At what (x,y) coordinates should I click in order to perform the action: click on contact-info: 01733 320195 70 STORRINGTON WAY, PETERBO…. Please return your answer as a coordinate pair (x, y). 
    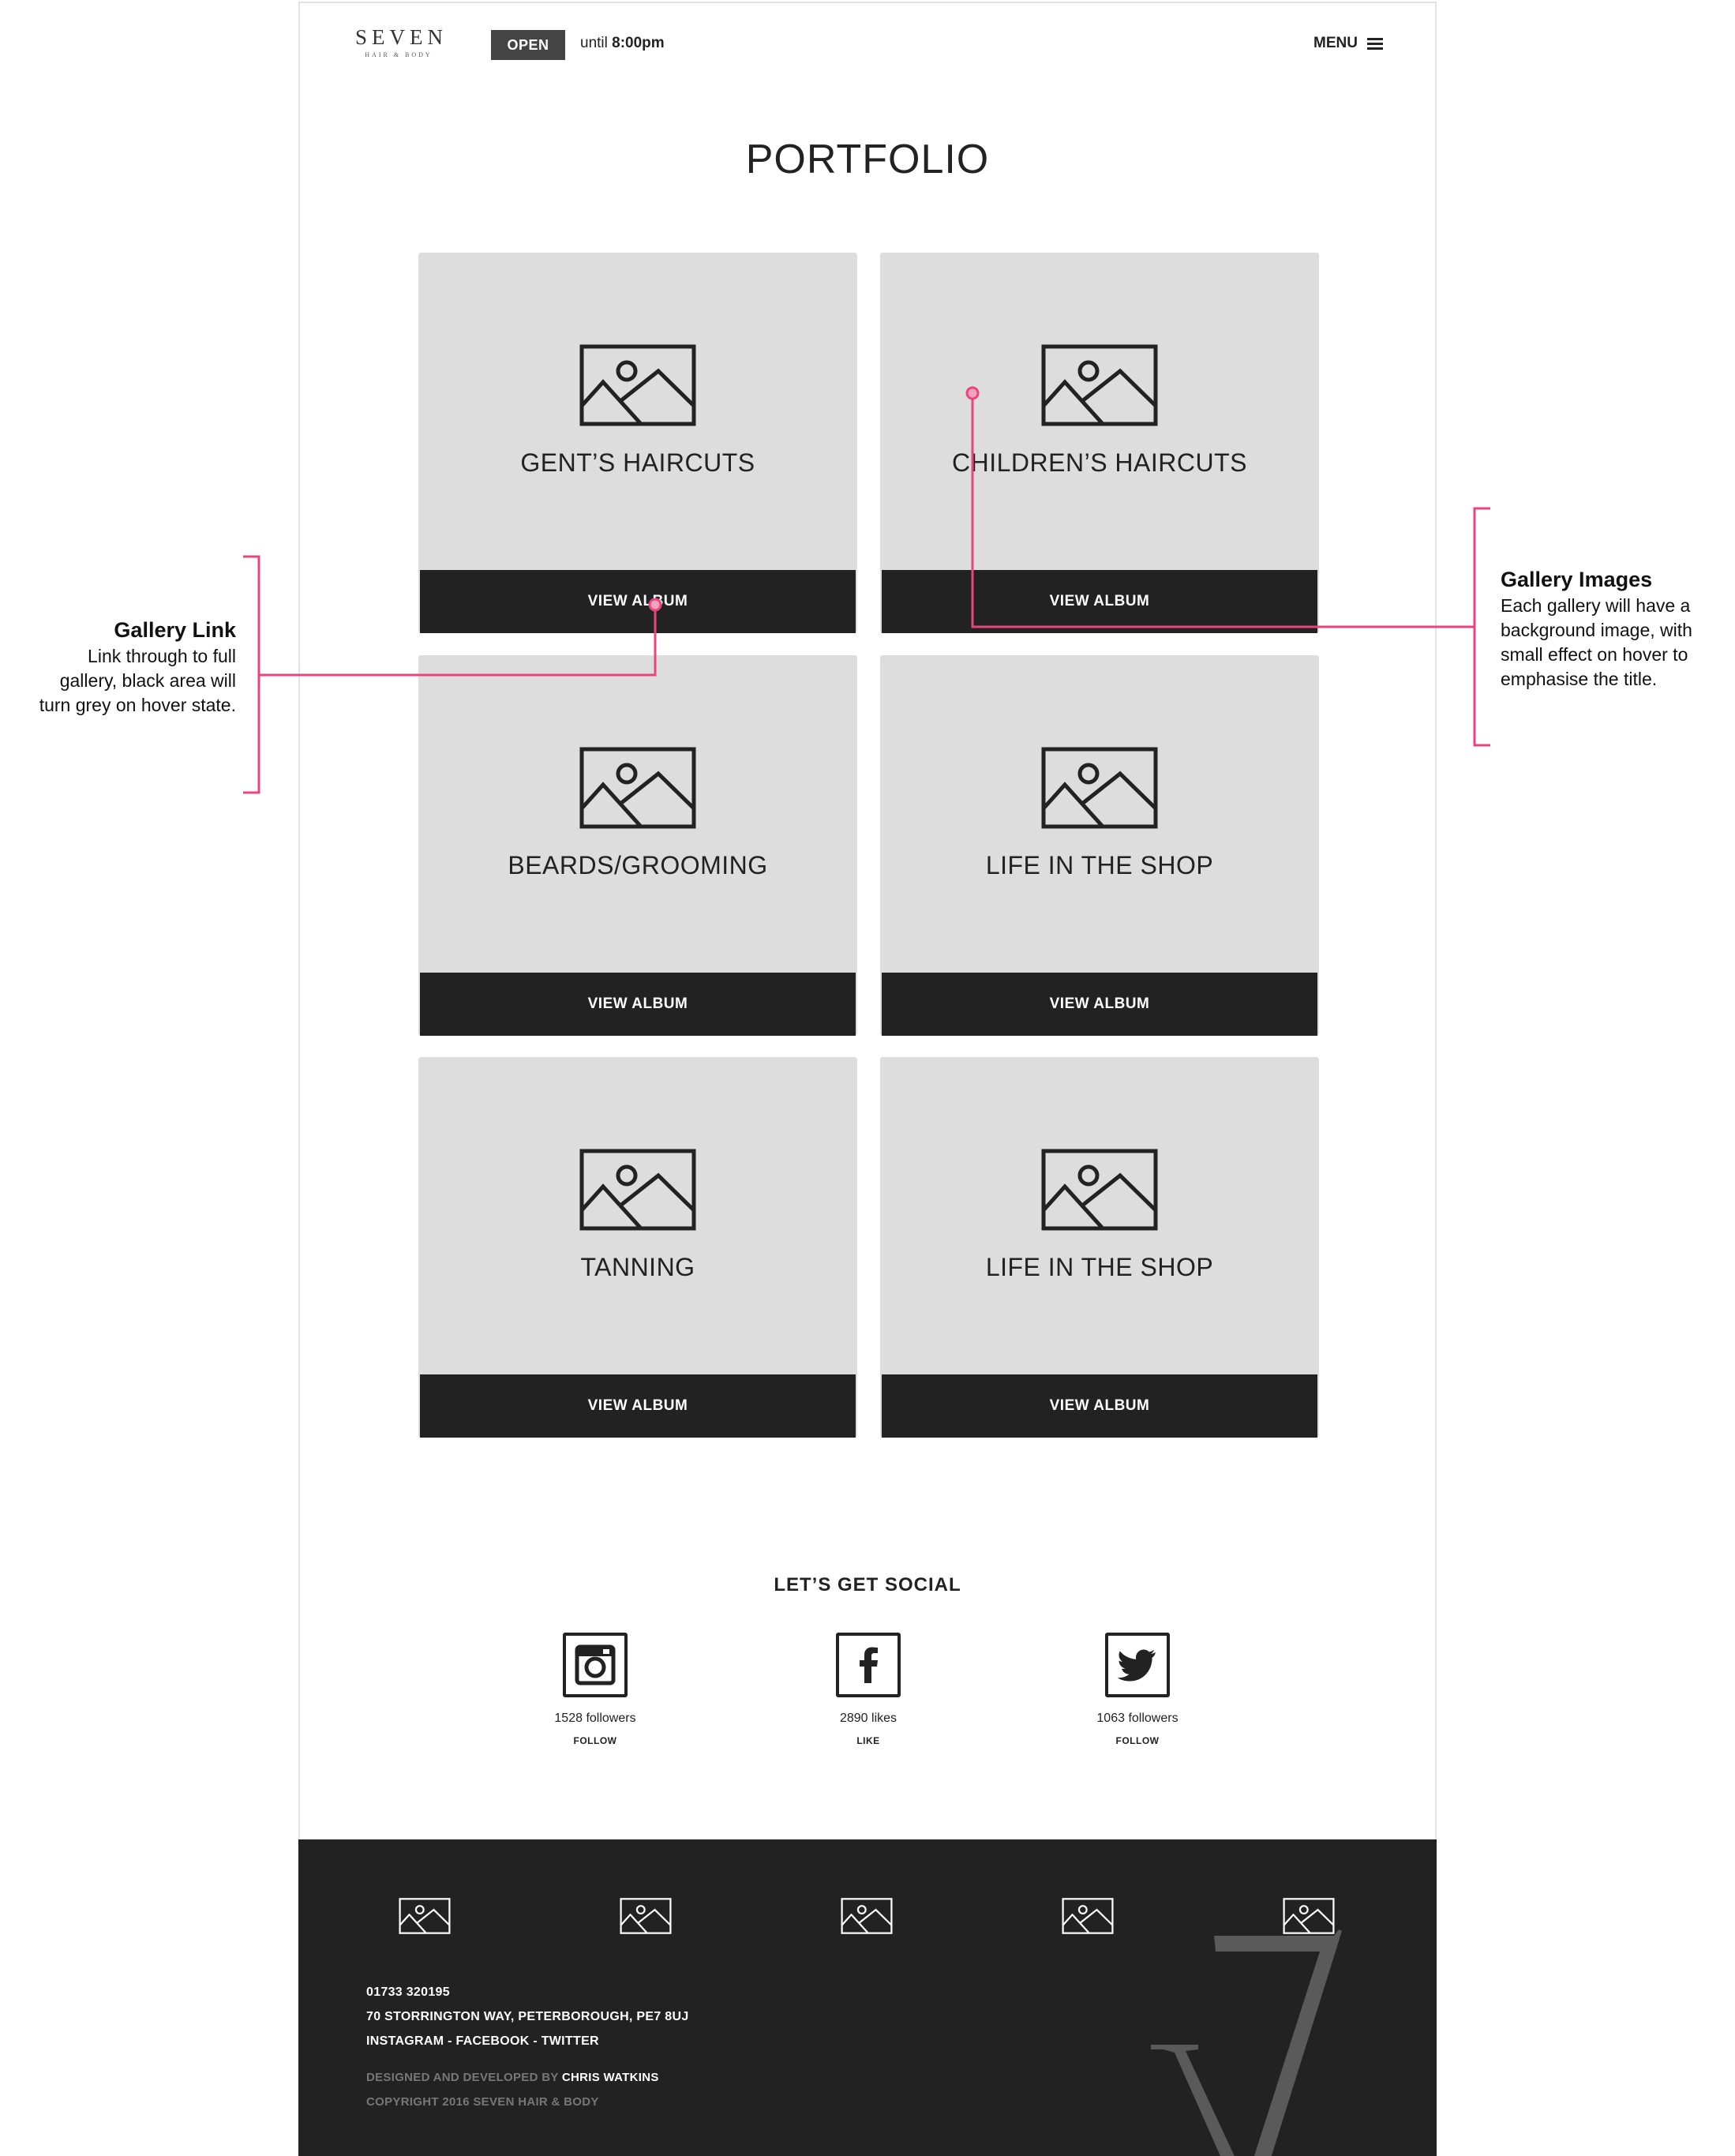
    Looking at the image, I should click on (527, 2022).